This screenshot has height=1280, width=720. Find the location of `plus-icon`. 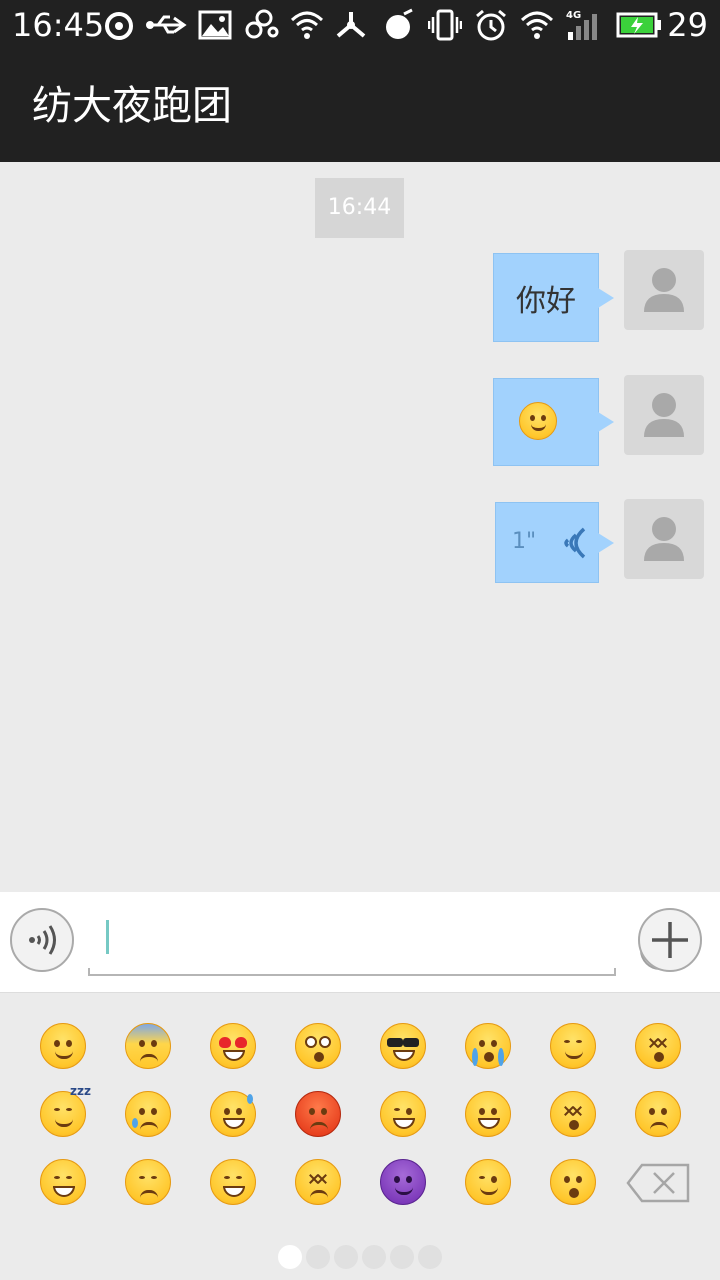

plus-icon is located at coordinates (670, 940).